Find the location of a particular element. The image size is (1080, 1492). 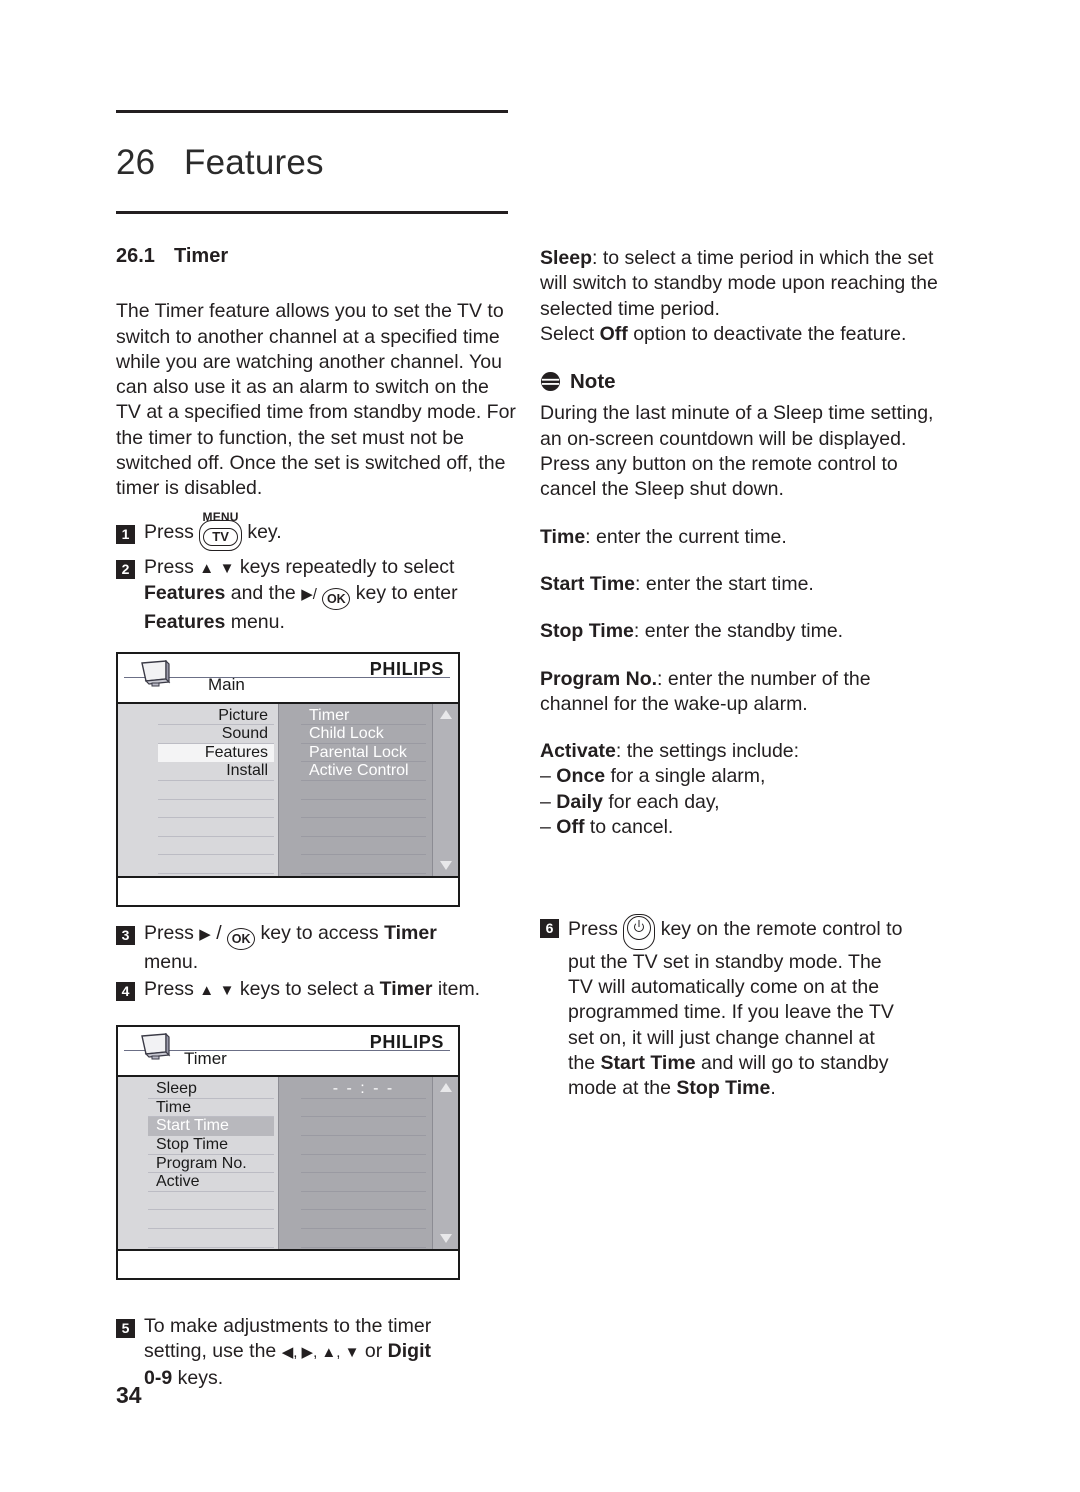

osd-main-item-picture: Picture is located at coordinates (216, 716).